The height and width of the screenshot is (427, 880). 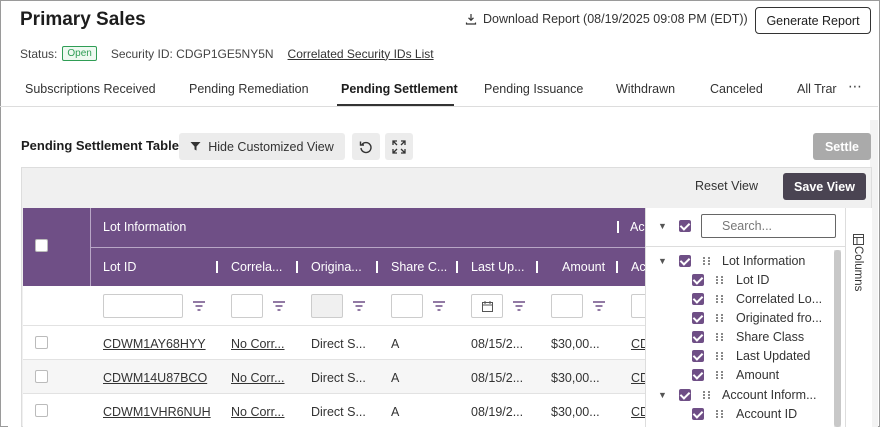 I want to click on filter-row, so click(x=334, y=306).